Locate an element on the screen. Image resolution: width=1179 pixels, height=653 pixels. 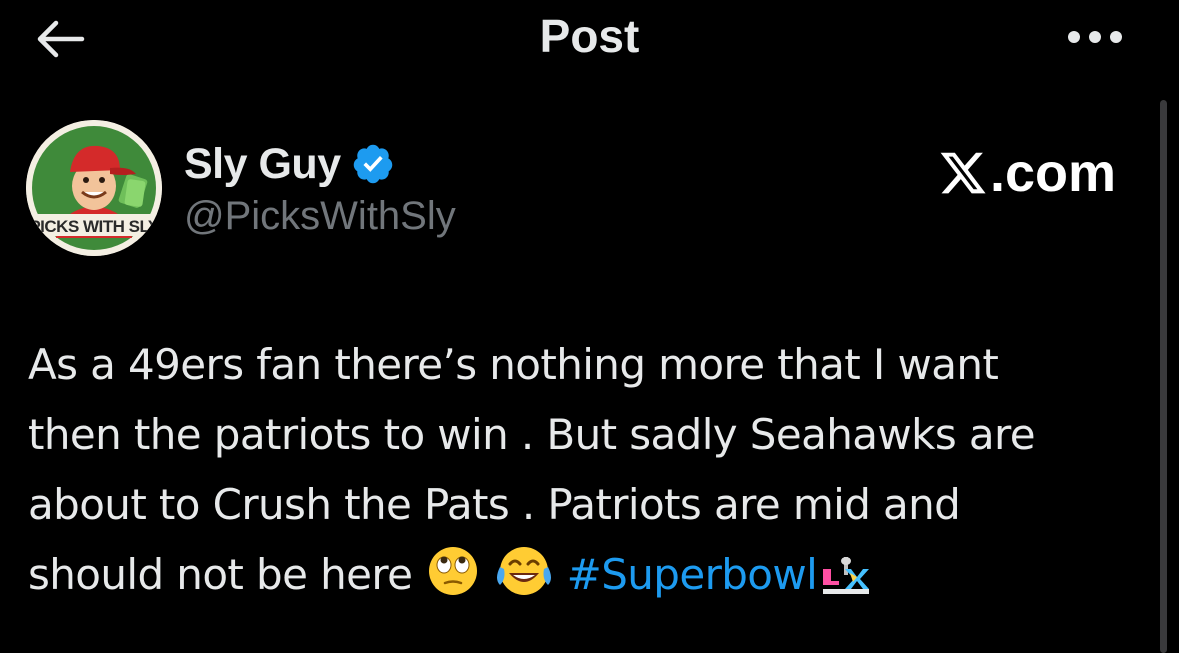
face-with-rolling-eyes-icon is located at coordinates (453, 571).